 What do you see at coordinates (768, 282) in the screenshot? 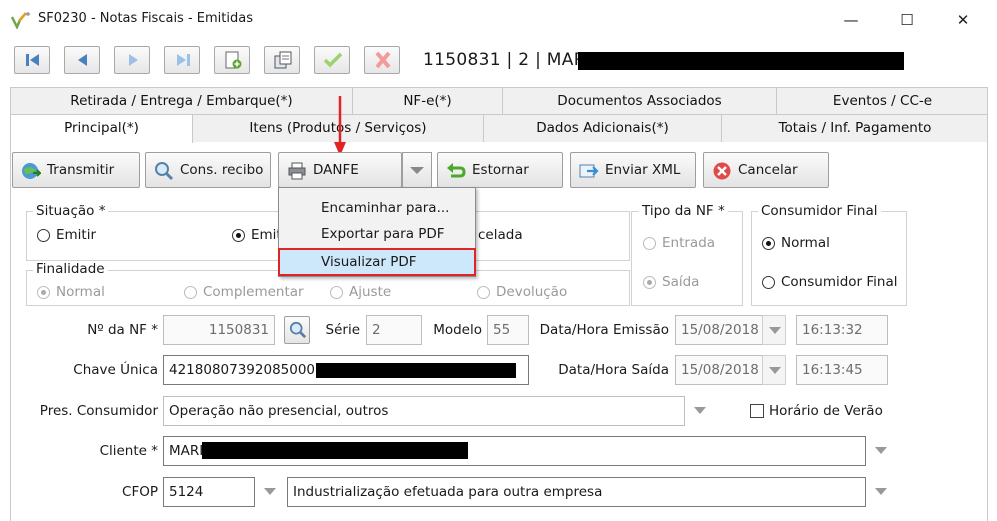
I see `consumidor-final-radio` at bounding box center [768, 282].